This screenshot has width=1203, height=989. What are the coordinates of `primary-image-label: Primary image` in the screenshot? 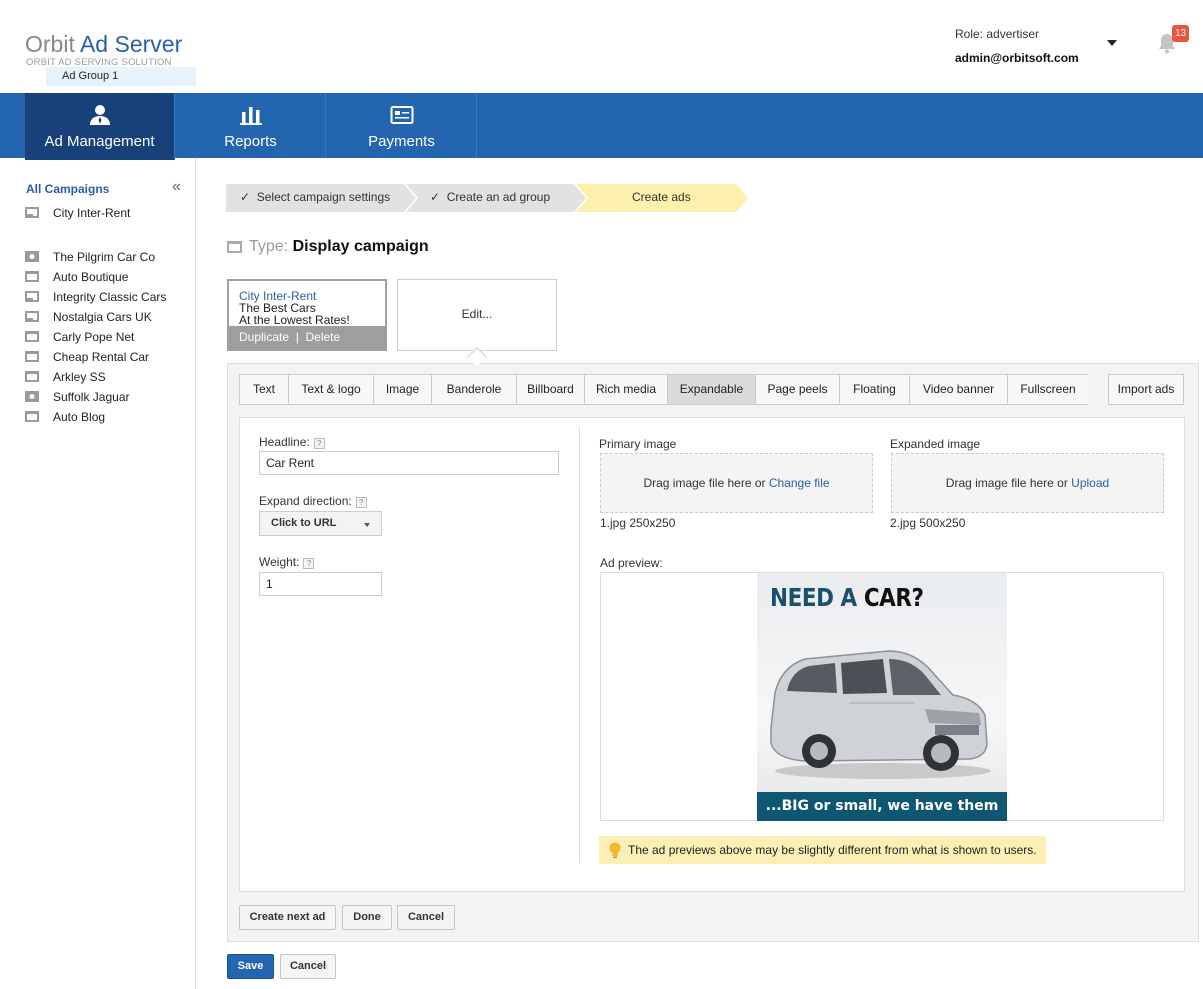 It's located at (638, 444).